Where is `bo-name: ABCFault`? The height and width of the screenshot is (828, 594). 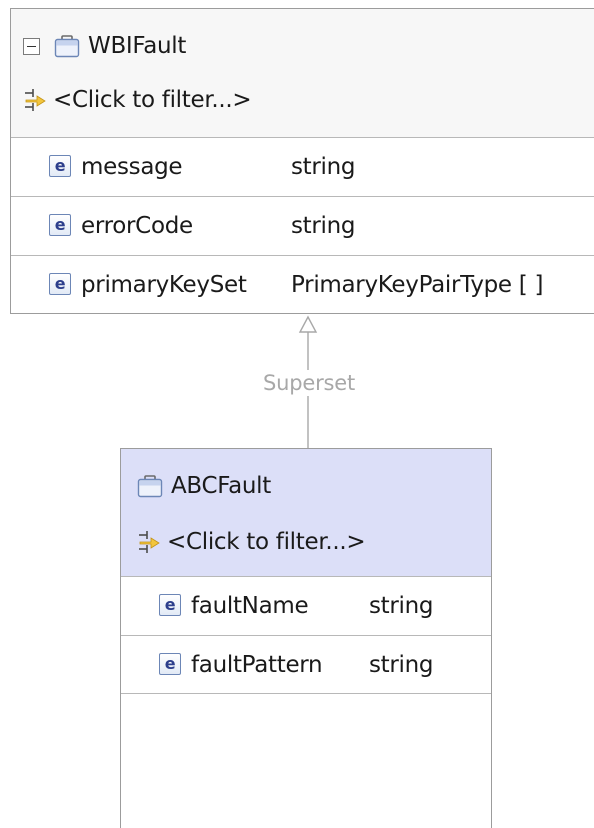
bo-name: ABCFault is located at coordinates (221, 486).